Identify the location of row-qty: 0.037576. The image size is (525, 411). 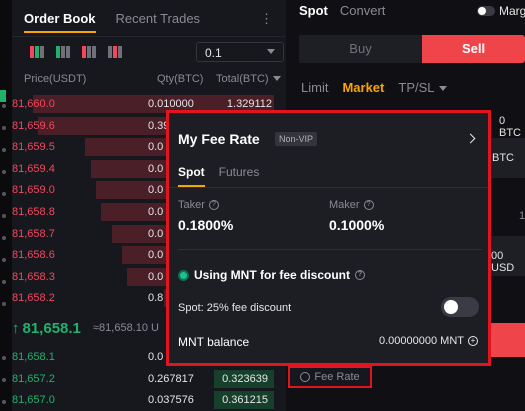
(171, 400).